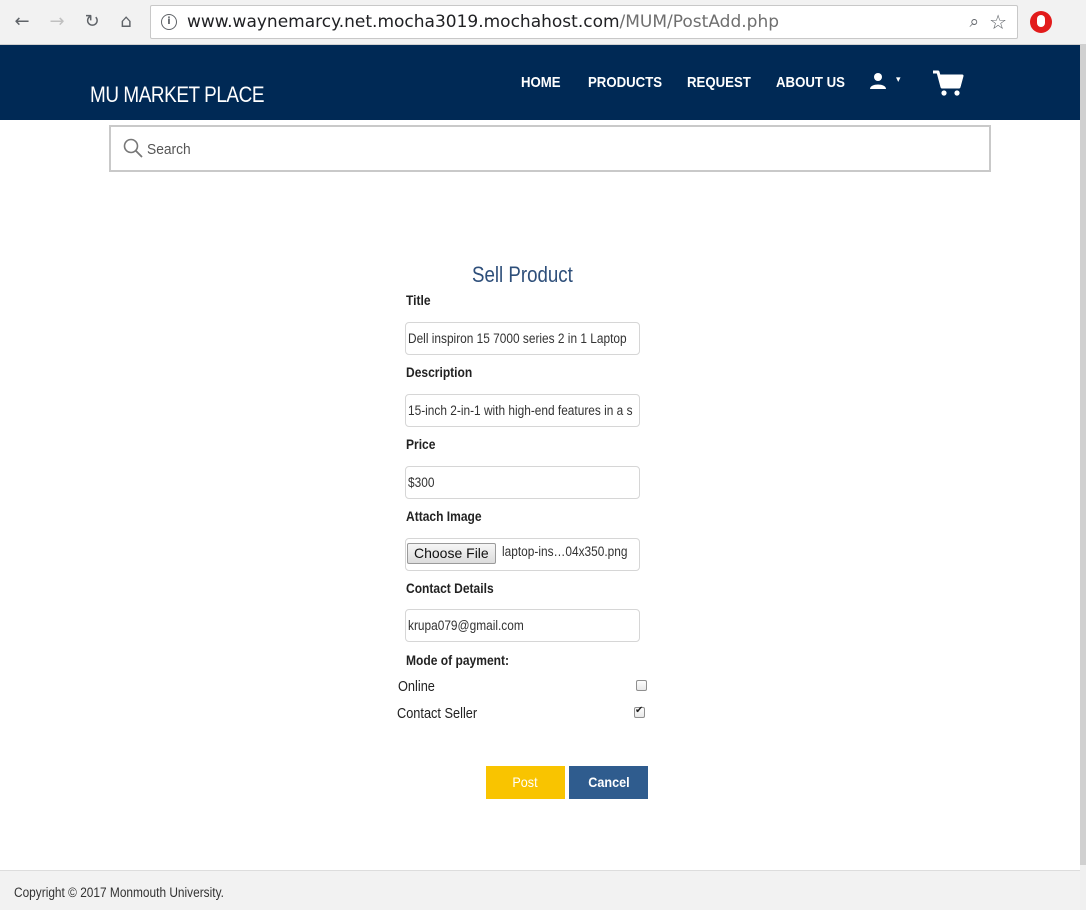 The width and height of the screenshot is (1086, 910). I want to click on footer: Copyright © 2017 Monmouth University., so click(540, 890).